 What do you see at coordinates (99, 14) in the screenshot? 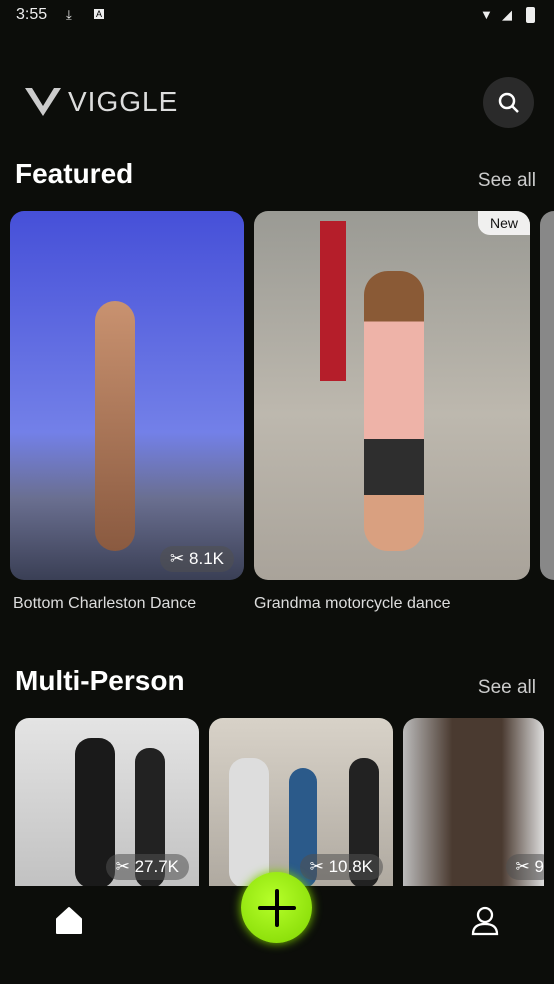
I see `keyboard-icon: A` at bounding box center [99, 14].